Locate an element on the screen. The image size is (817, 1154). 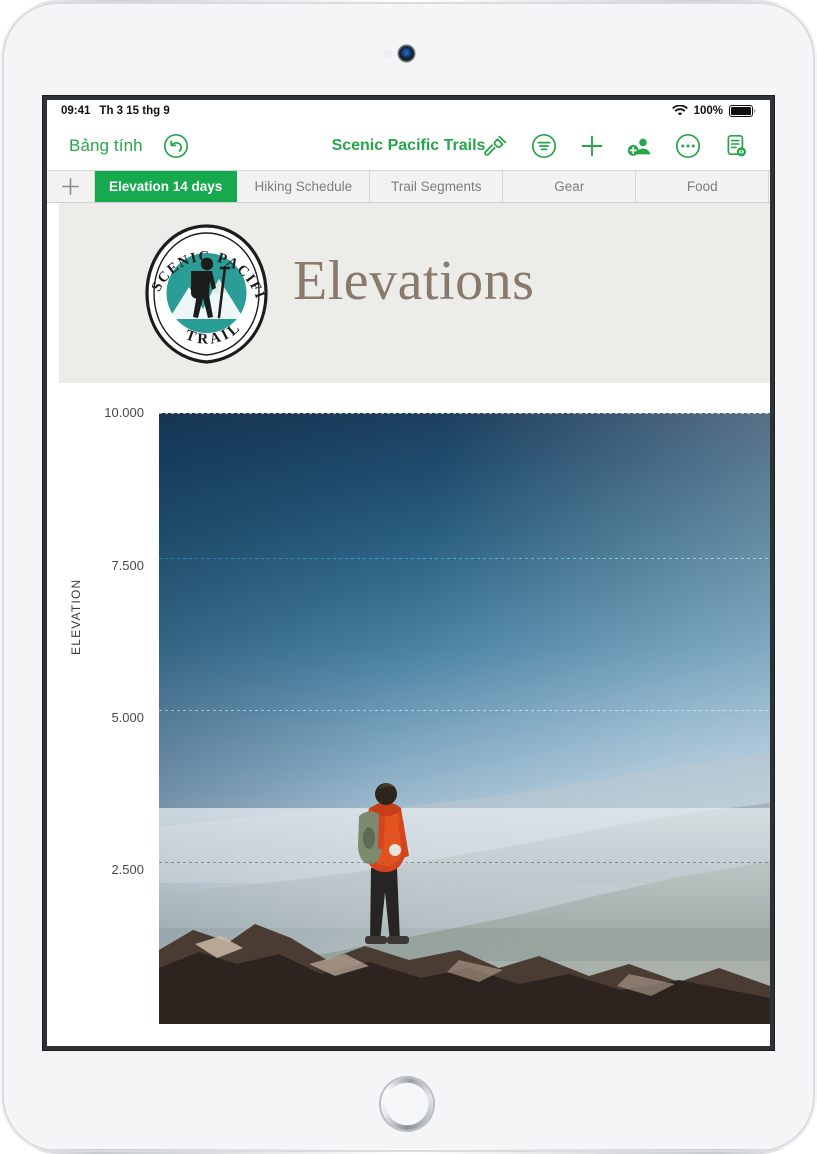
app-toolbar: Bảng tính Scenic Pacific Trails is located at coordinates (408, 146).